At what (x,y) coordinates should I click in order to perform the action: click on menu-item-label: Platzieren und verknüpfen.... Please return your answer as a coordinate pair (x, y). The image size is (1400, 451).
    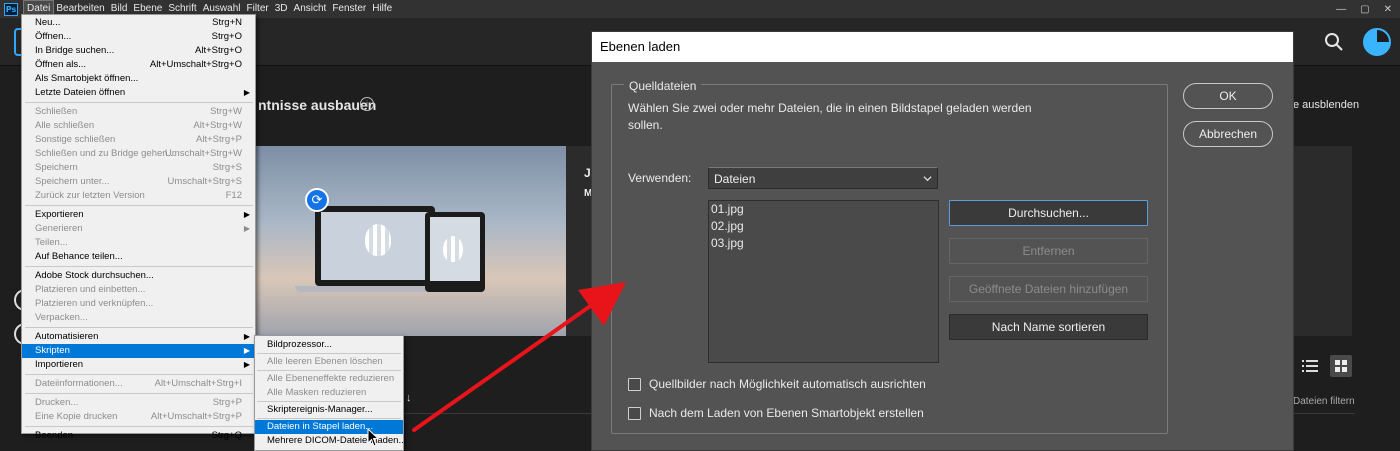
    Looking at the image, I should click on (94, 303).